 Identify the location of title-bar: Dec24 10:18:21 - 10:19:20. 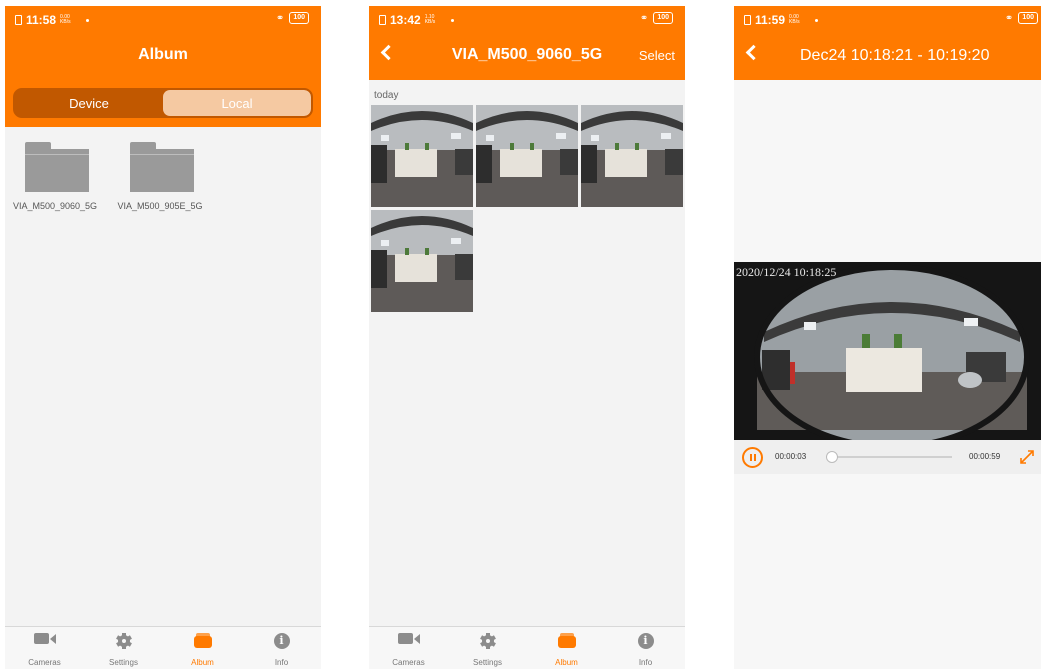
(887, 56).